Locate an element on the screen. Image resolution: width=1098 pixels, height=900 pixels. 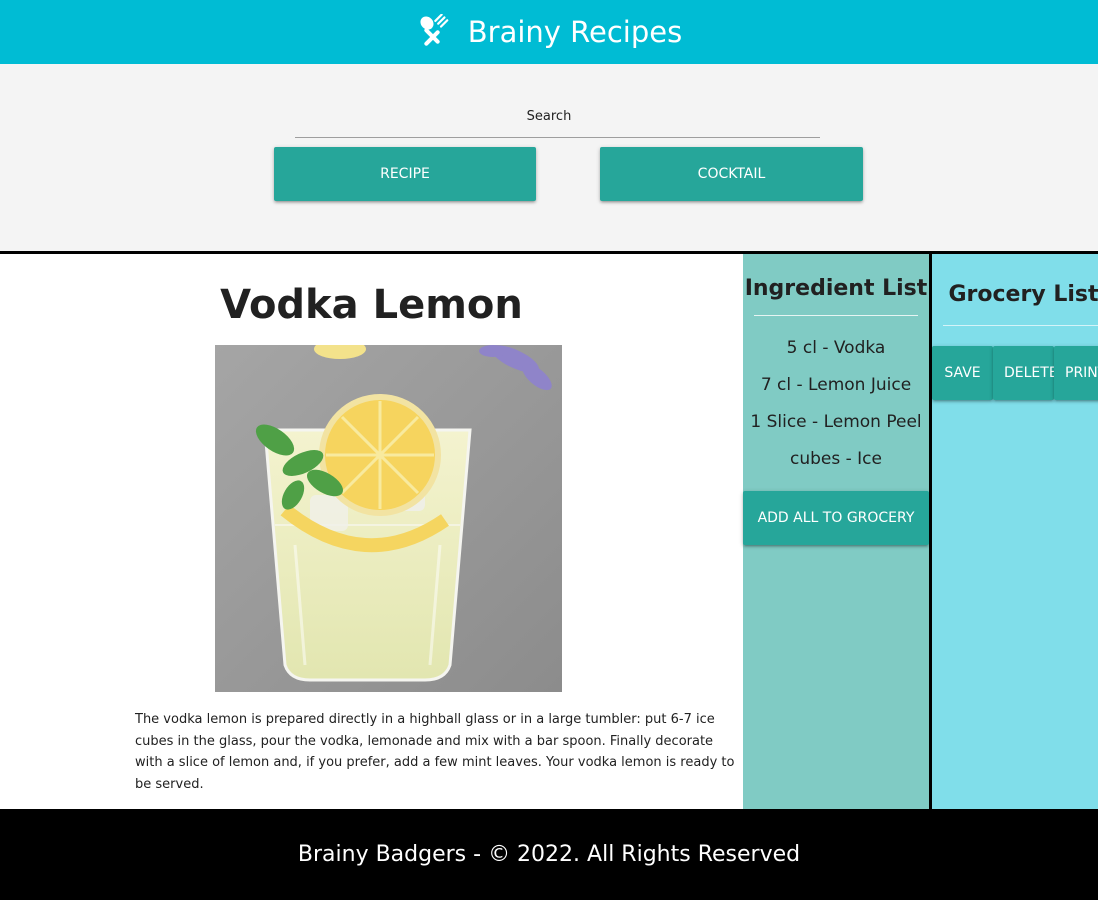
drink-photo-icon is located at coordinates (388, 518).